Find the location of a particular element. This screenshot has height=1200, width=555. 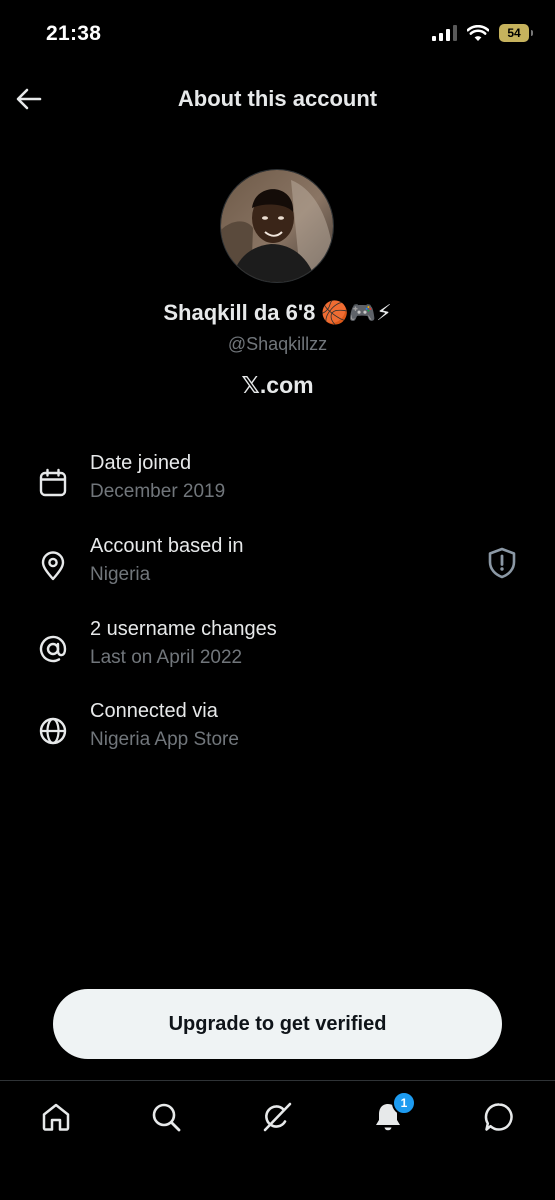

status-icons: 54 is located at coordinates (482, 33).